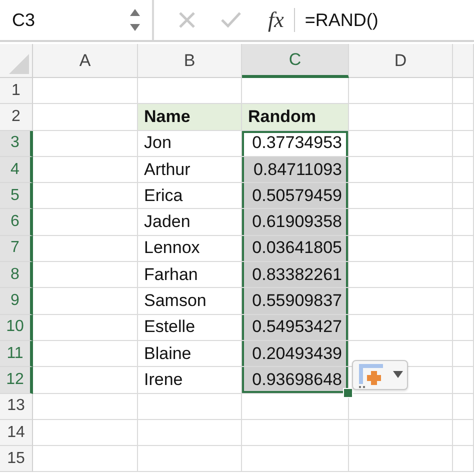 The image size is (474, 474). I want to click on row-header: 3, so click(16, 143).